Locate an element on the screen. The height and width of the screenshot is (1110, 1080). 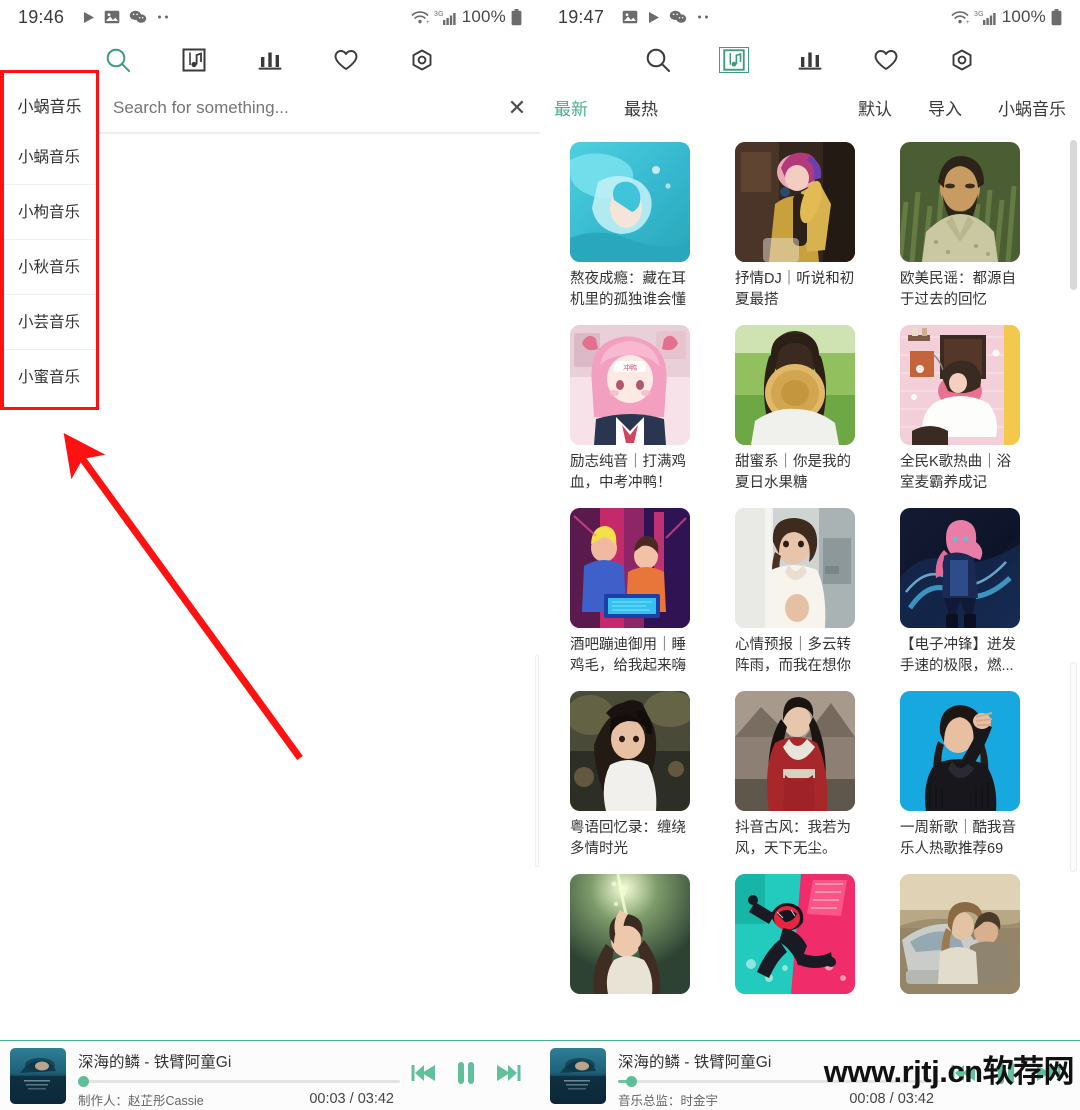
playlist-card: 冲鸭 励志纯音｜打满鸡血，中考冲鸭！ is located at coordinates (652, 409).